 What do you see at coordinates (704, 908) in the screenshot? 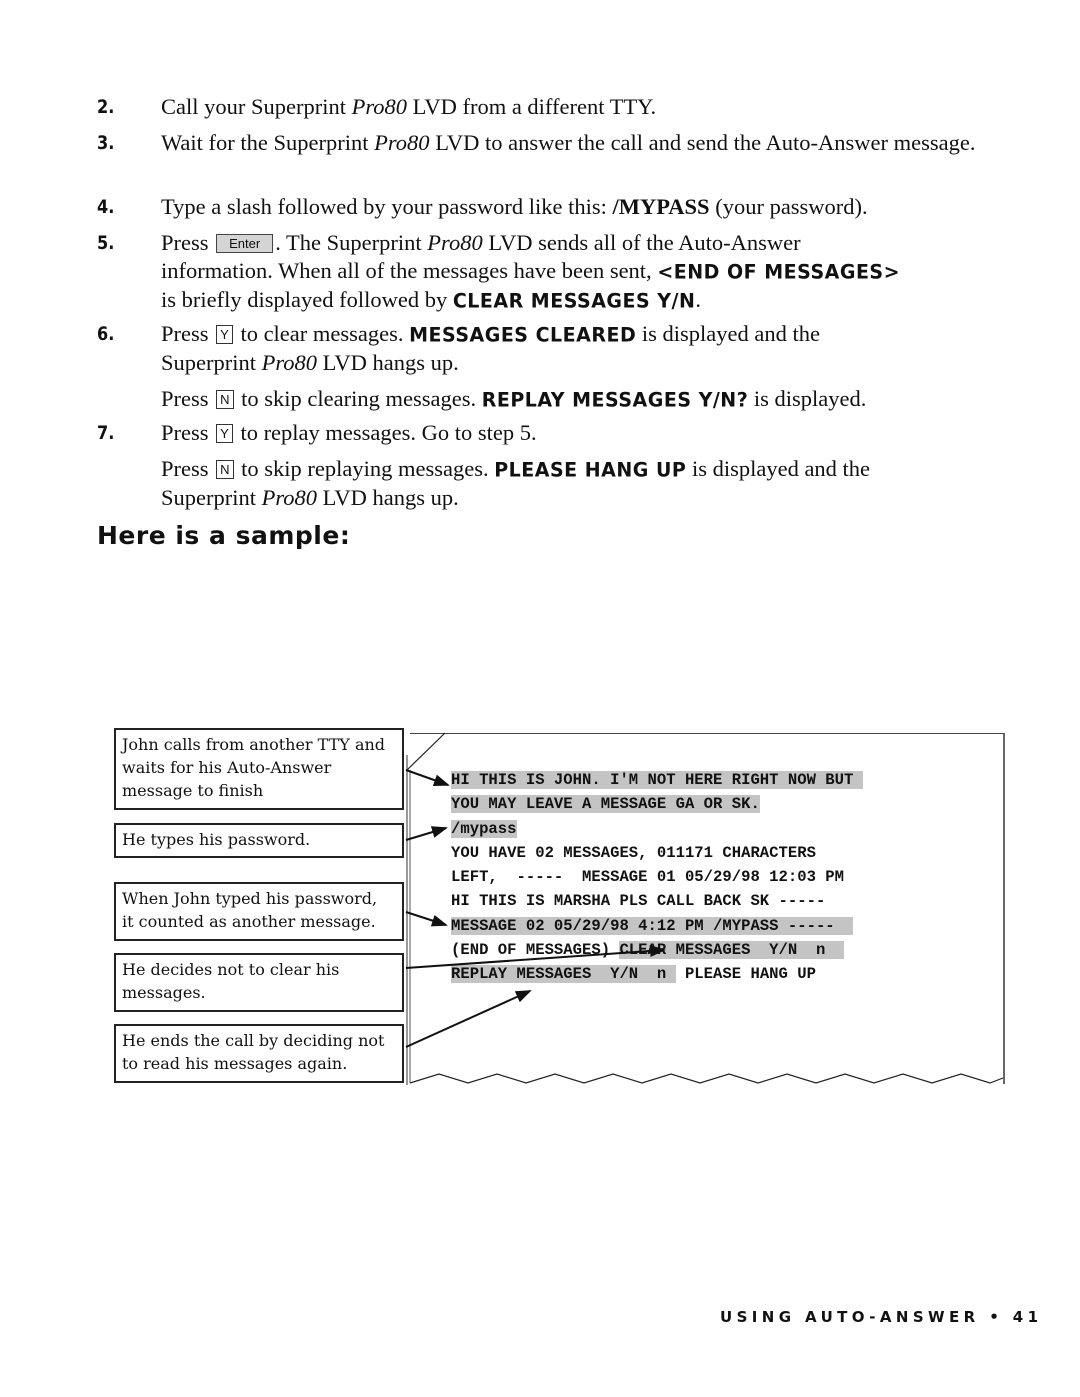
I see `diagram-lines` at bounding box center [704, 908].